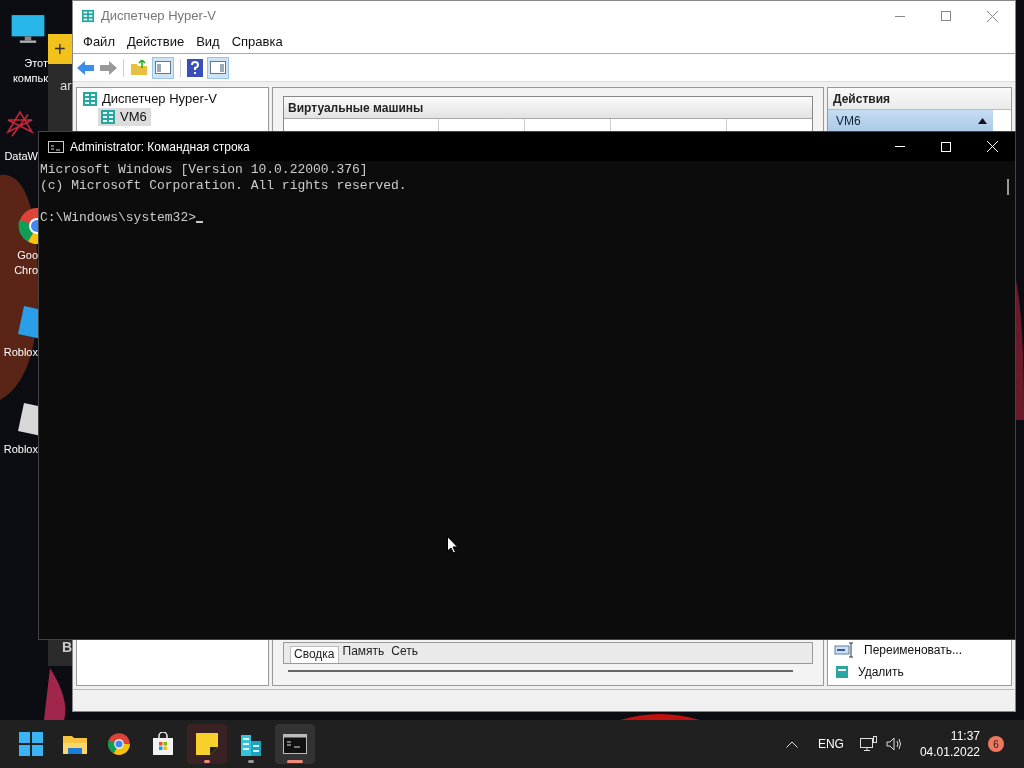 This screenshot has width=1024, height=768. I want to click on chrome-icon, so click(119, 744).